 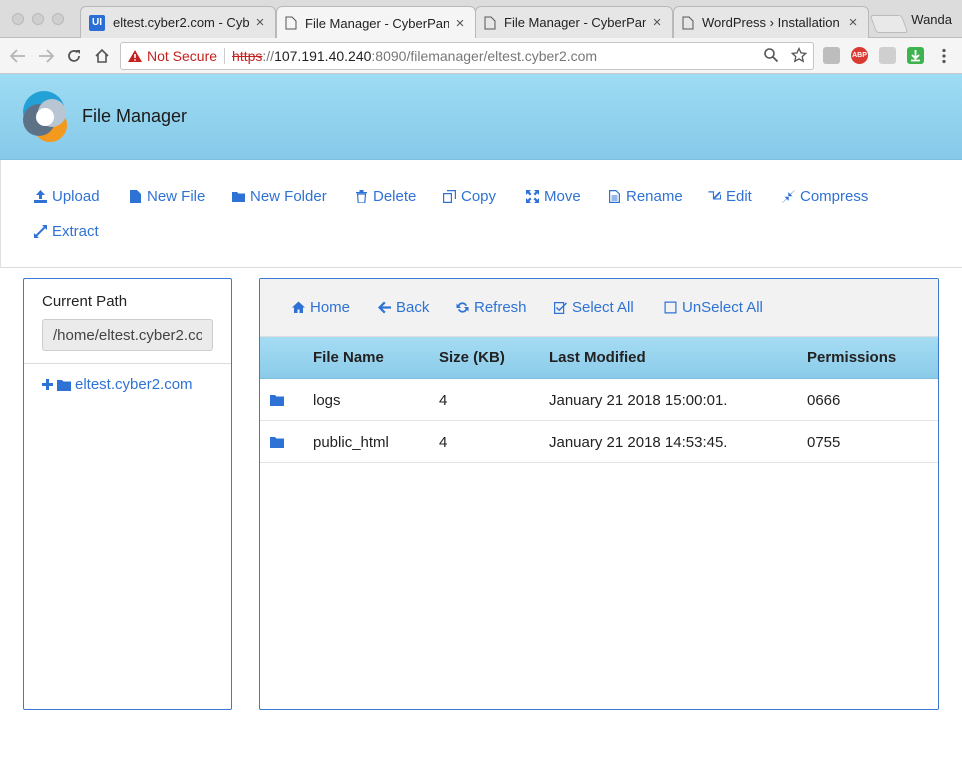 I want to click on file-modified: January 21 2018 14:53:45., so click(x=638, y=442).